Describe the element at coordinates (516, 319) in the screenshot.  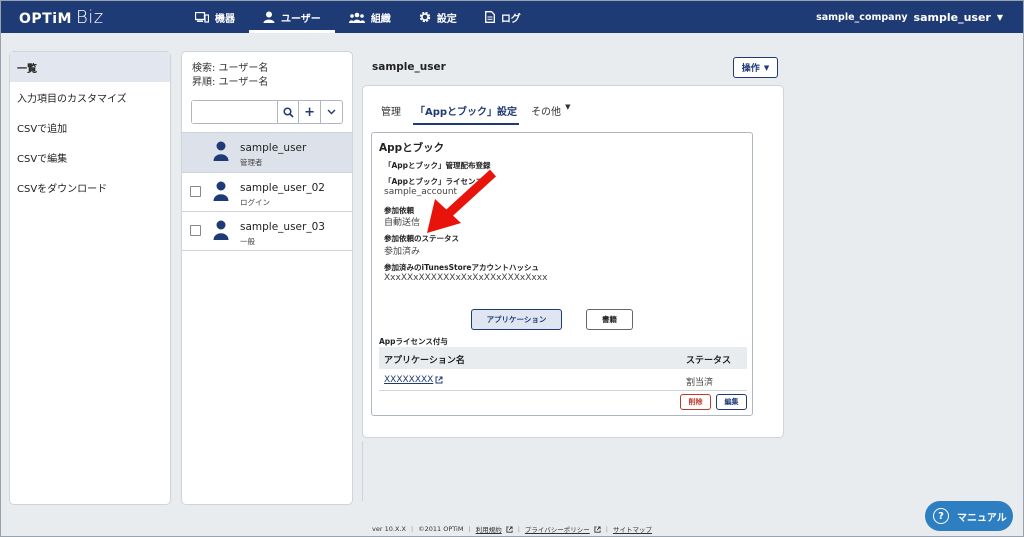
I see `applications-button: アプリケーション` at that location.